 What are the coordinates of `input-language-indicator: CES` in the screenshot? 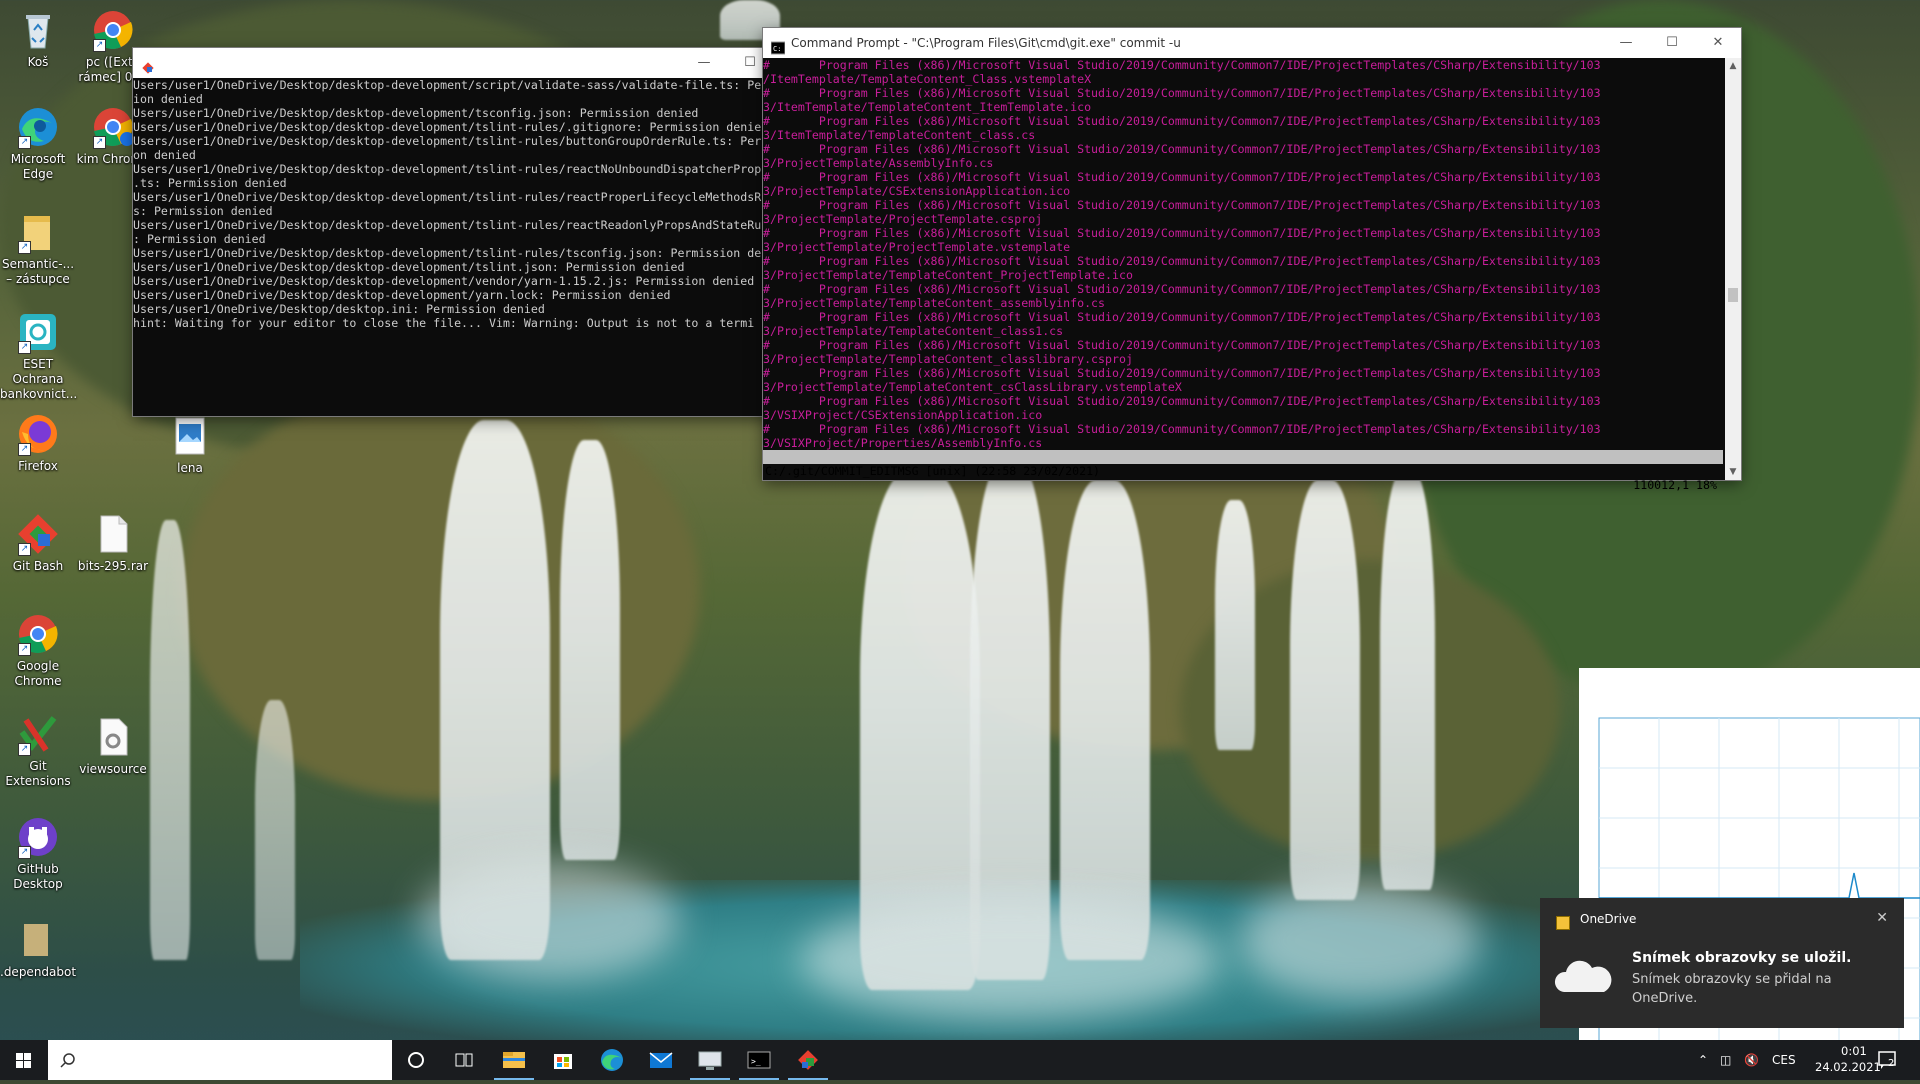 It's located at (1784, 1060).